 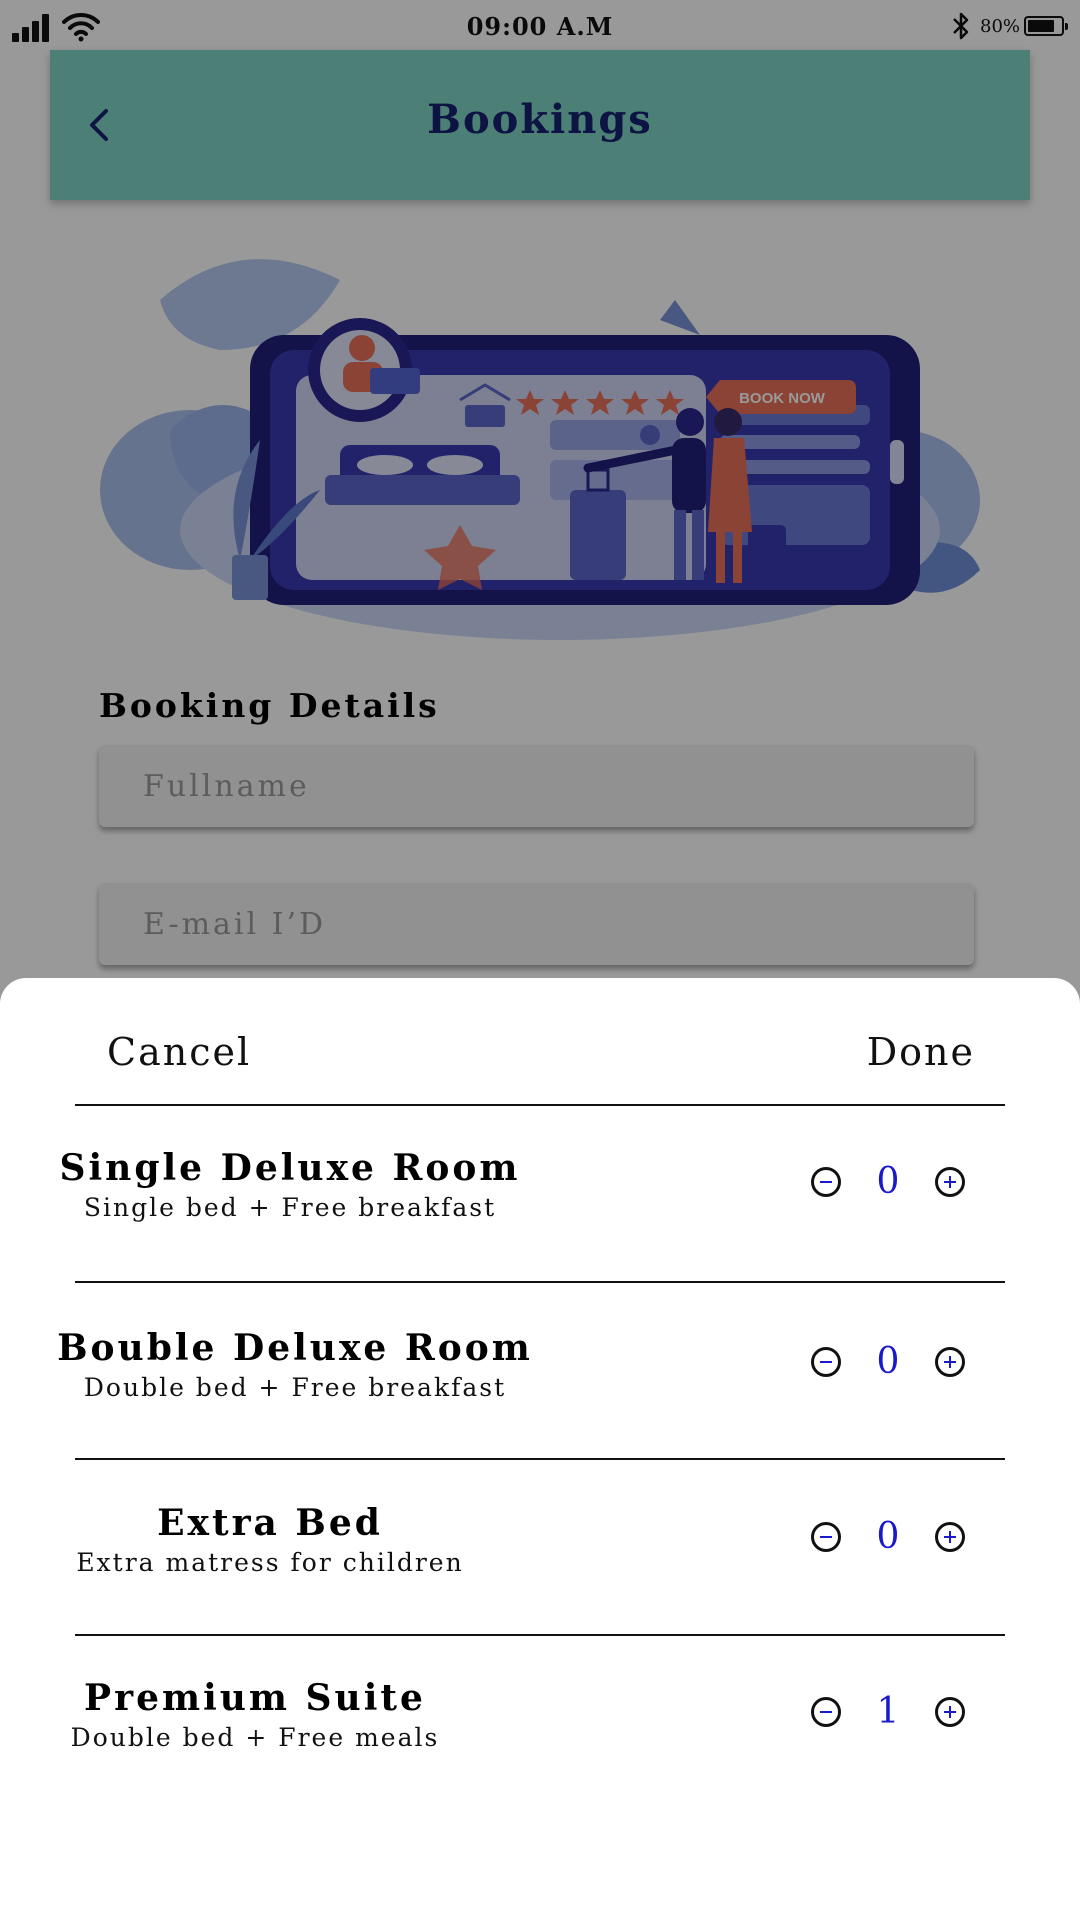 What do you see at coordinates (270, 1562) in the screenshot?
I see `room-description: Extra matress for children` at bounding box center [270, 1562].